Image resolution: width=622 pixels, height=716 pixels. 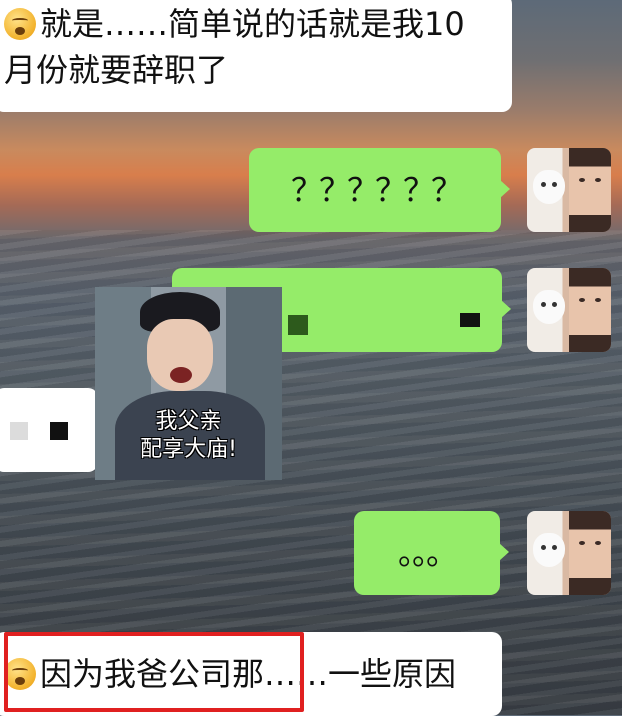 What do you see at coordinates (188, 449) in the screenshot?
I see `sticker-caption-line-2: 配享大庙!` at bounding box center [188, 449].